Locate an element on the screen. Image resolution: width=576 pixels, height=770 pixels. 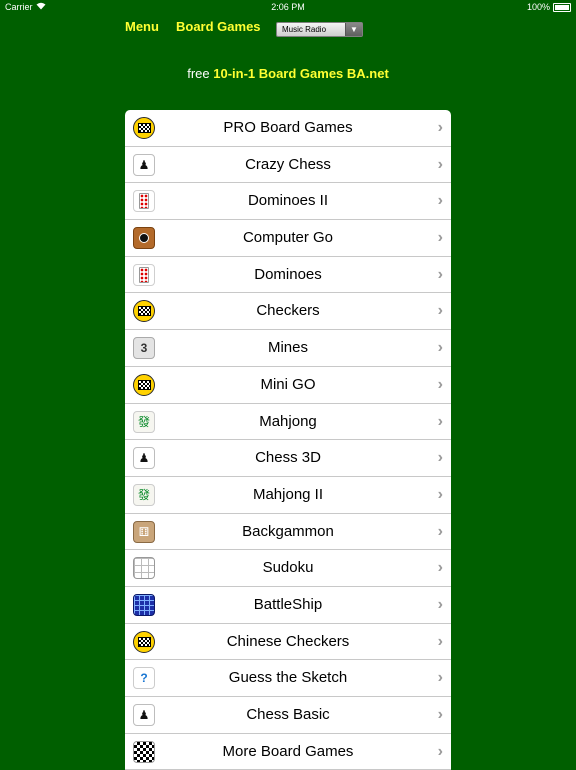
list-item-label: Backgammon is located at coordinates (288, 531).